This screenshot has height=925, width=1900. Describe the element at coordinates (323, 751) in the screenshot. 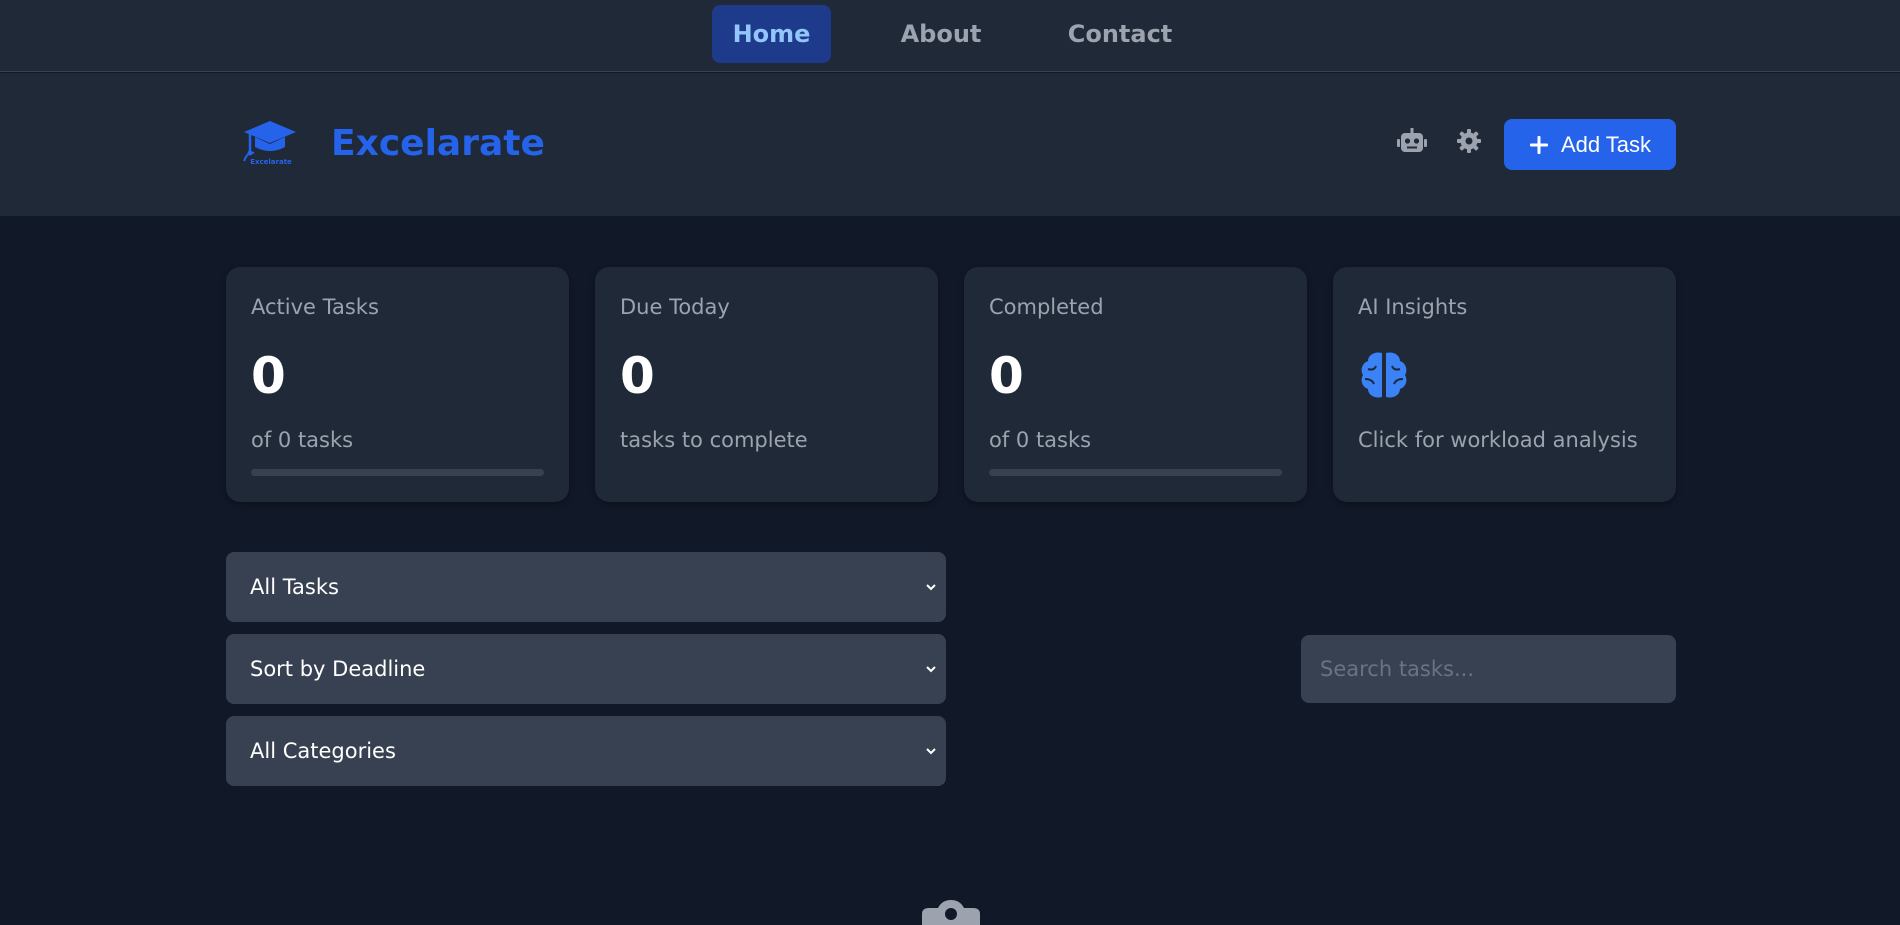

I see `category-filter-value: All Categories` at that location.